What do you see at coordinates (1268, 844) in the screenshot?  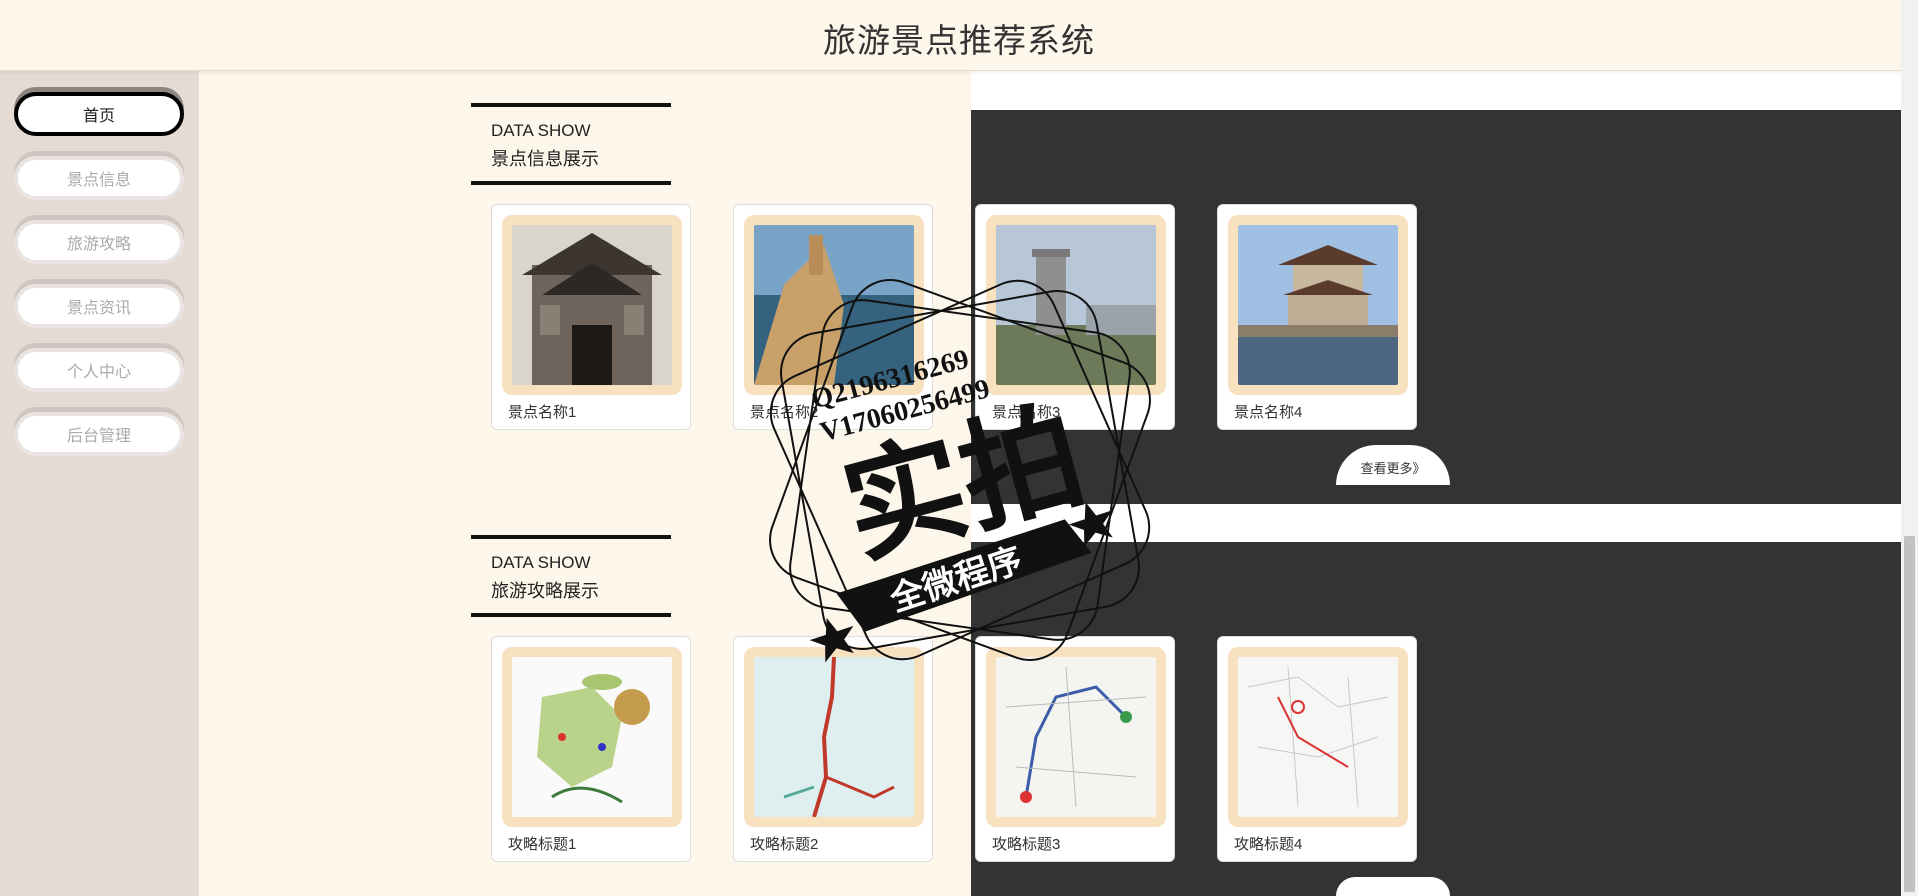 I see `card-caption: 攻略标题4` at bounding box center [1268, 844].